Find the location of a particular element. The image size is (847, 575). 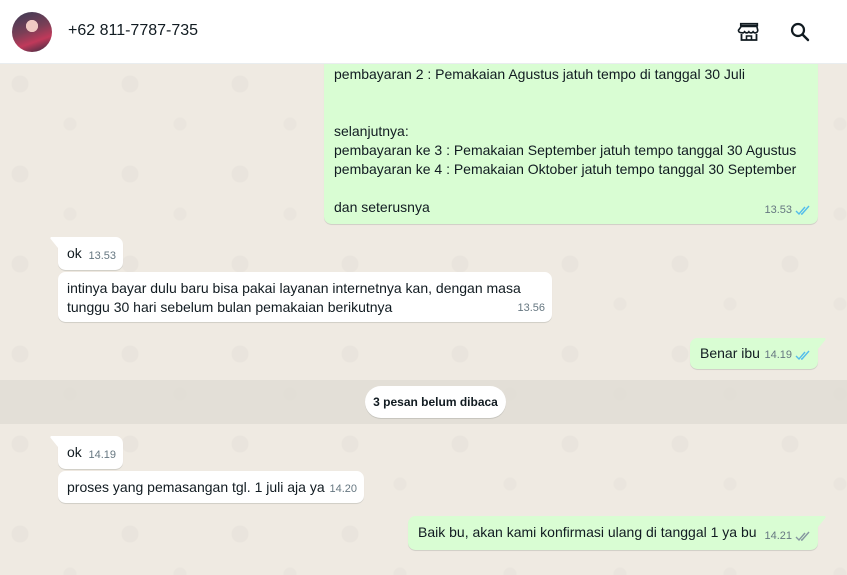

contact-name: +62 811-7787-735 is located at coordinates (133, 31).